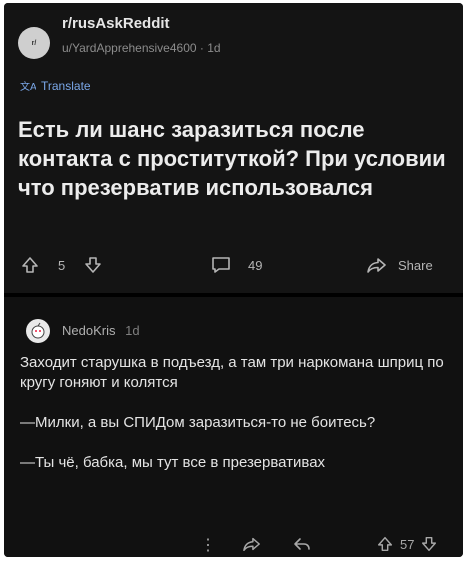  Describe the element at coordinates (116, 23) in the screenshot. I see `subreddit-name: r/rusAskReddit` at that location.